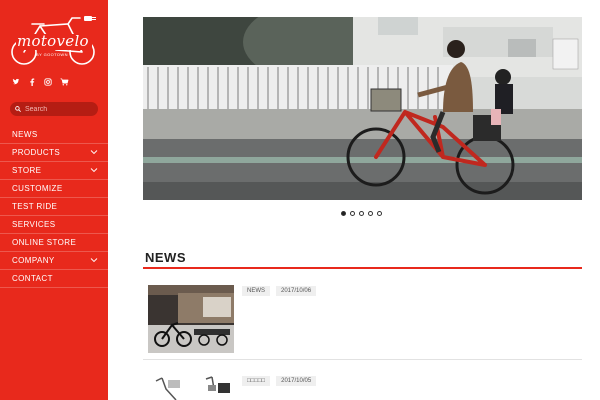 This screenshot has height=400, width=600. I want to click on brand-tagline: BY GOOTOWN, so click(52, 54).